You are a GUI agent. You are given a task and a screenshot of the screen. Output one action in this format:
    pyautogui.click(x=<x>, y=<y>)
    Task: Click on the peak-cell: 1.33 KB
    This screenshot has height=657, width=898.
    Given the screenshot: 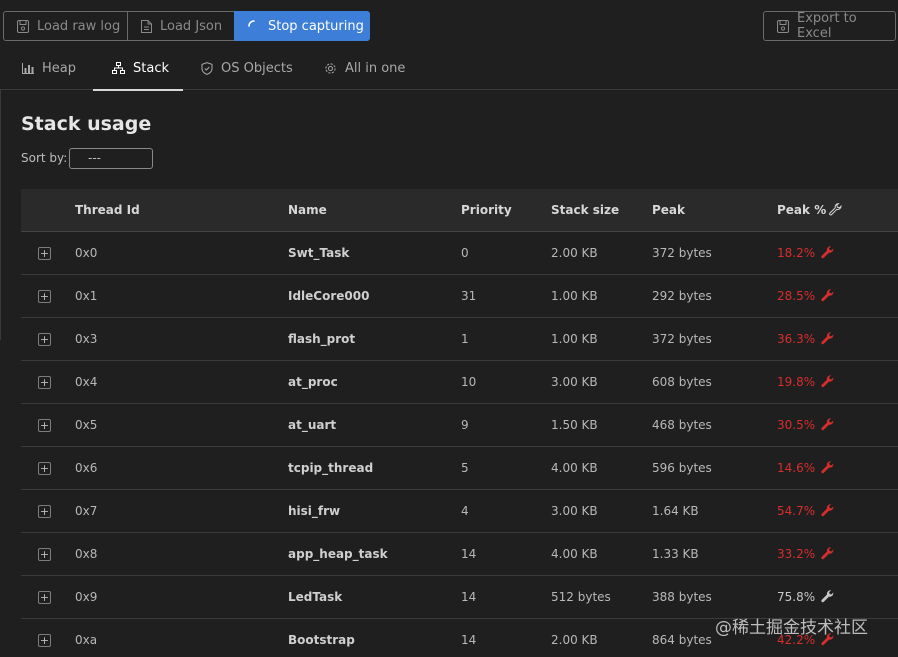 What is the action you would take?
    pyautogui.click(x=675, y=554)
    